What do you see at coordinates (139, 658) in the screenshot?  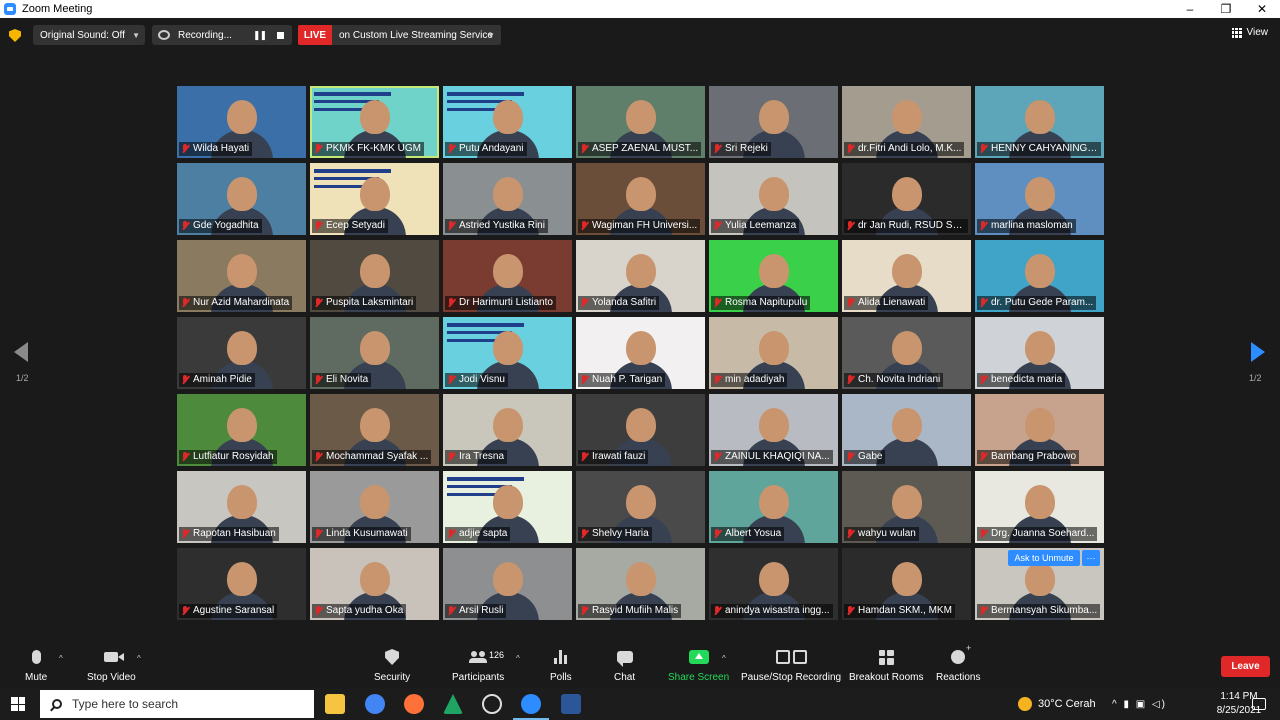 I see `video-options-chevron-icon: ^` at bounding box center [139, 658].